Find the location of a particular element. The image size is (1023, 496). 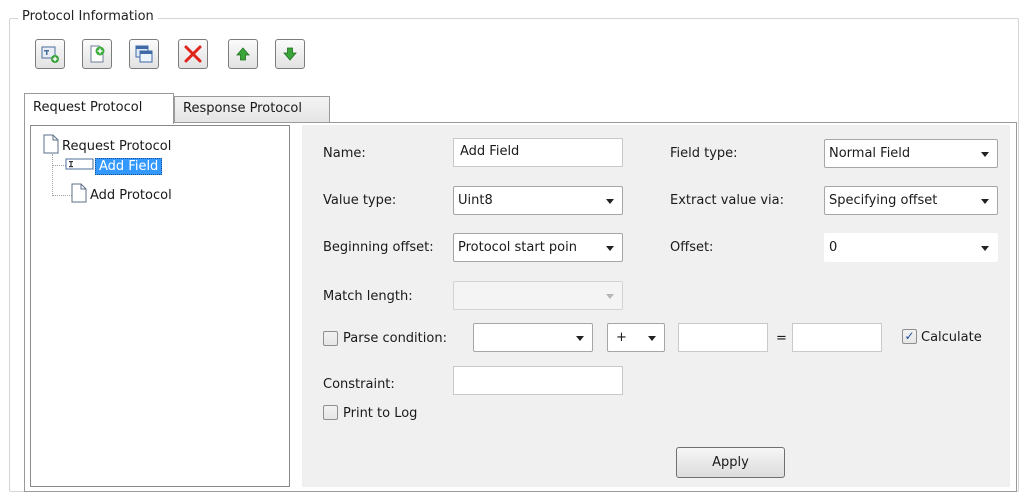

offset-combo: 0 is located at coordinates (911, 247).